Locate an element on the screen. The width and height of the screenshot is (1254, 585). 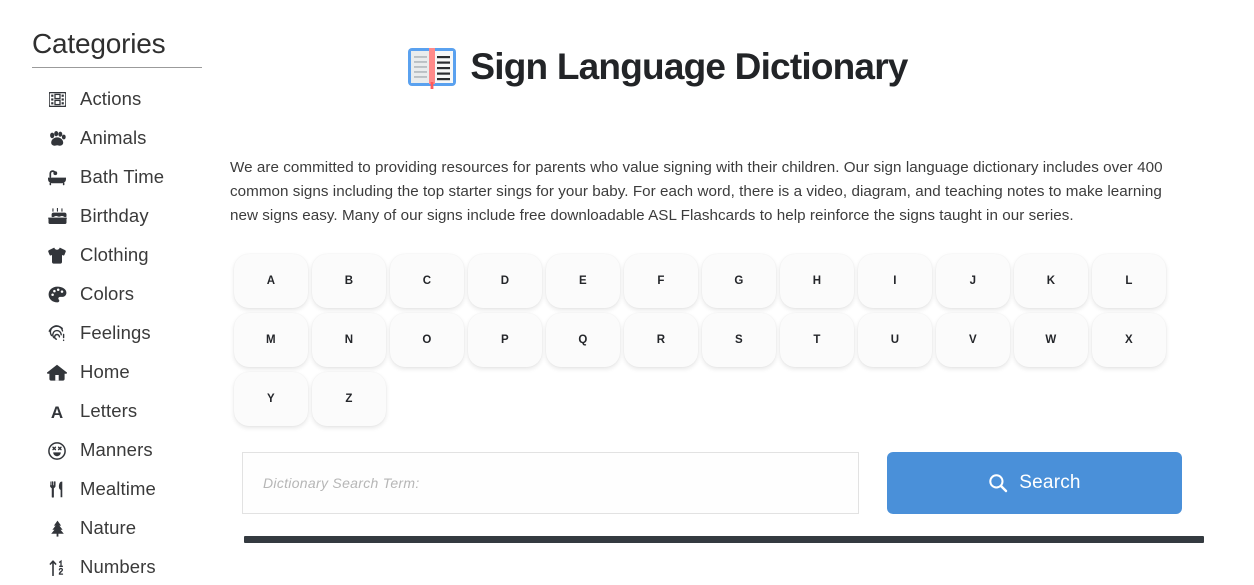
sidebar-item-label: Home is located at coordinates (105, 372).